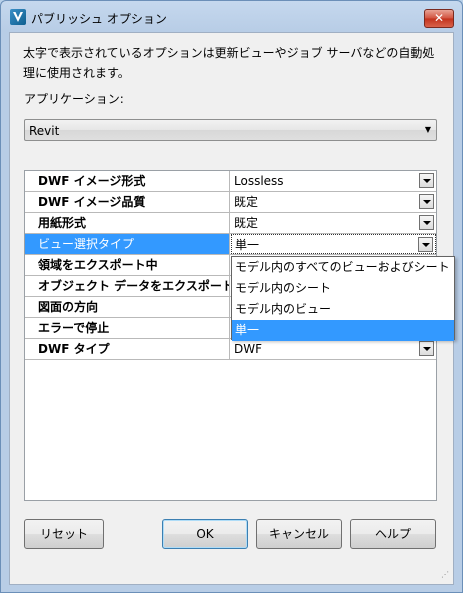 This screenshot has width=463, height=593. What do you see at coordinates (247, 245) in the screenshot?
I see `grid-row-value-text: 単一` at bounding box center [247, 245].